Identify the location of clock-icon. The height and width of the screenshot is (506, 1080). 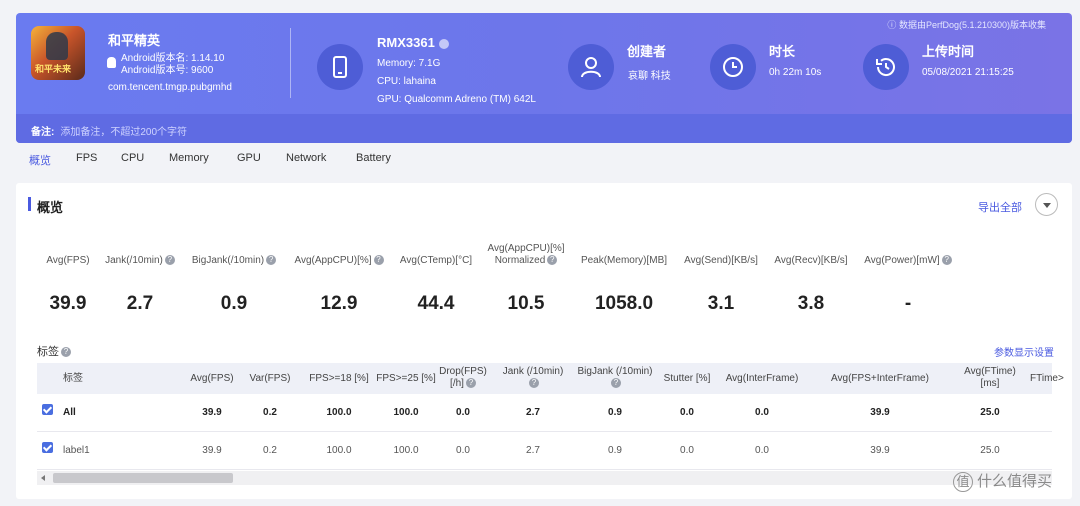
(733, 67).